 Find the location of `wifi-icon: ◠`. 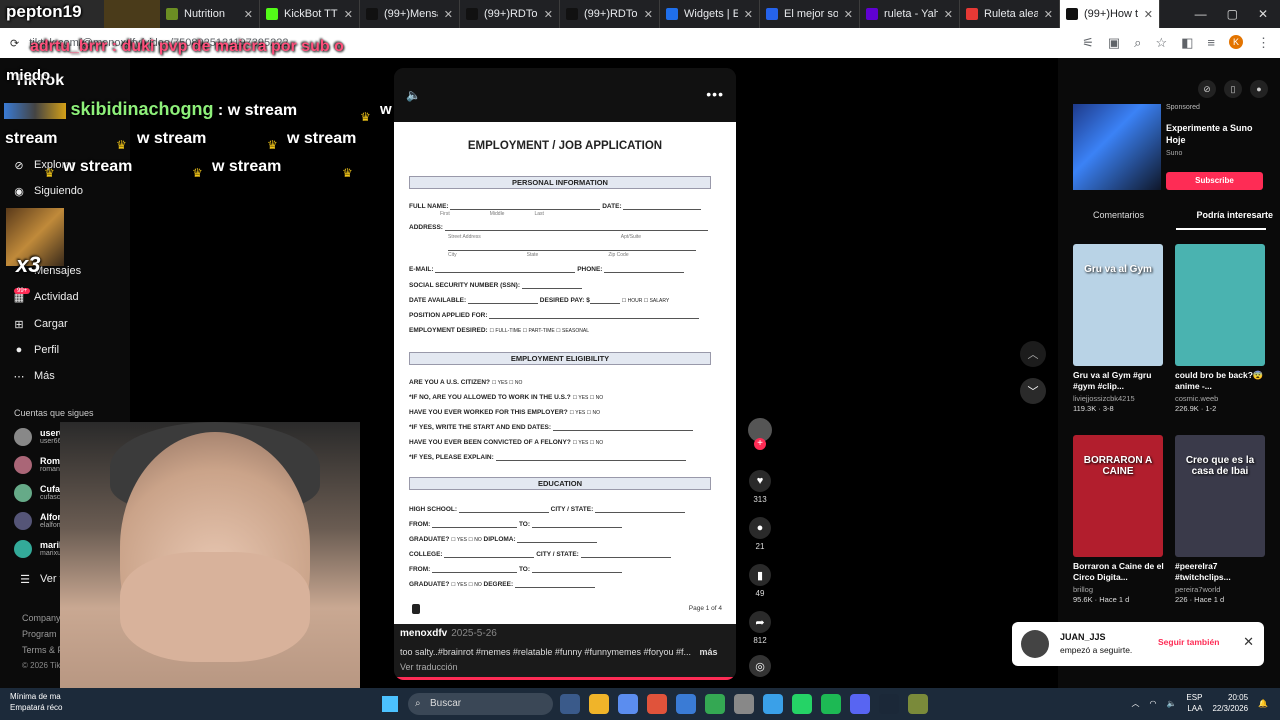

wifi-icon: ◠ is located at coordinates (1152, 703).